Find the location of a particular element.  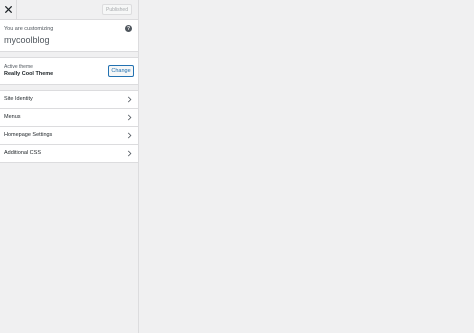

section-label: Additional CSS is located at coordinates (22, 153).